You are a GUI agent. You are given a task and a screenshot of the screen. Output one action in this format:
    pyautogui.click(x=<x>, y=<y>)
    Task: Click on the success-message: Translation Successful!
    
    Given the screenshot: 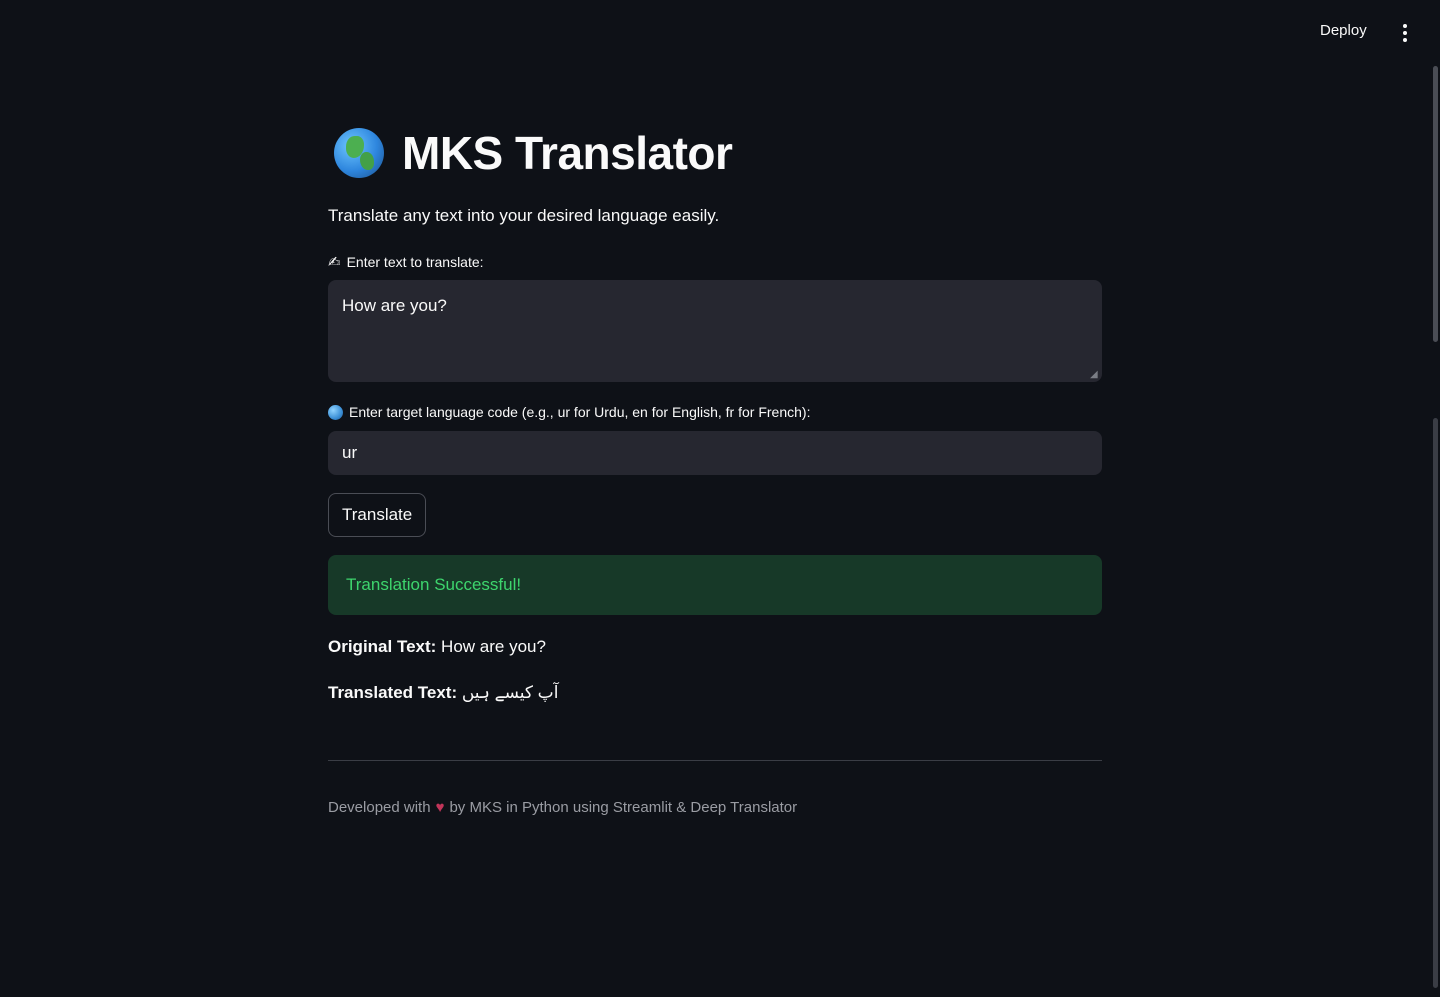 What is the action you would take?
    pyautogui.click(x=434, y=584)
    